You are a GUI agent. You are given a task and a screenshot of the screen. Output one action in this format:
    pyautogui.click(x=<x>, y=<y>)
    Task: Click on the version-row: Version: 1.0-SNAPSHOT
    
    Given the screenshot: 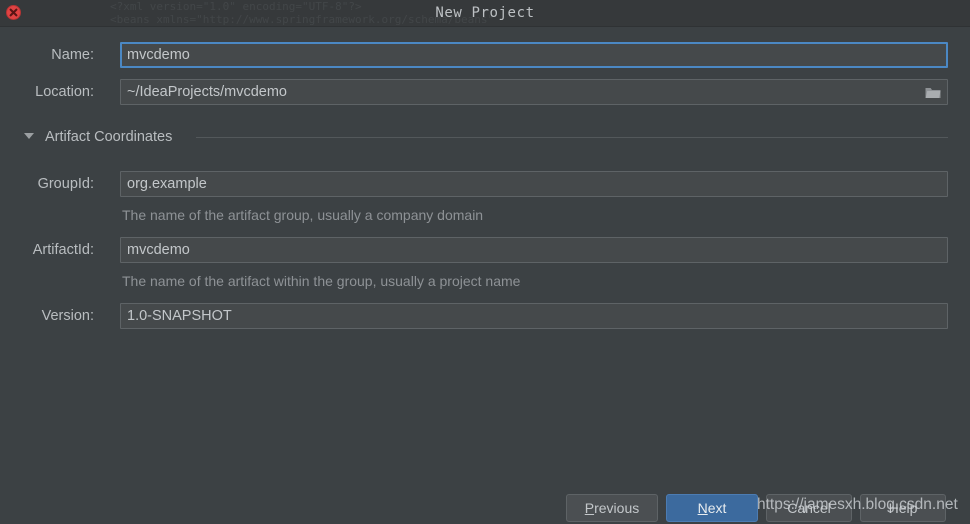 What is the action you would take?
    pyautogui.click(x=485, y=316)
    